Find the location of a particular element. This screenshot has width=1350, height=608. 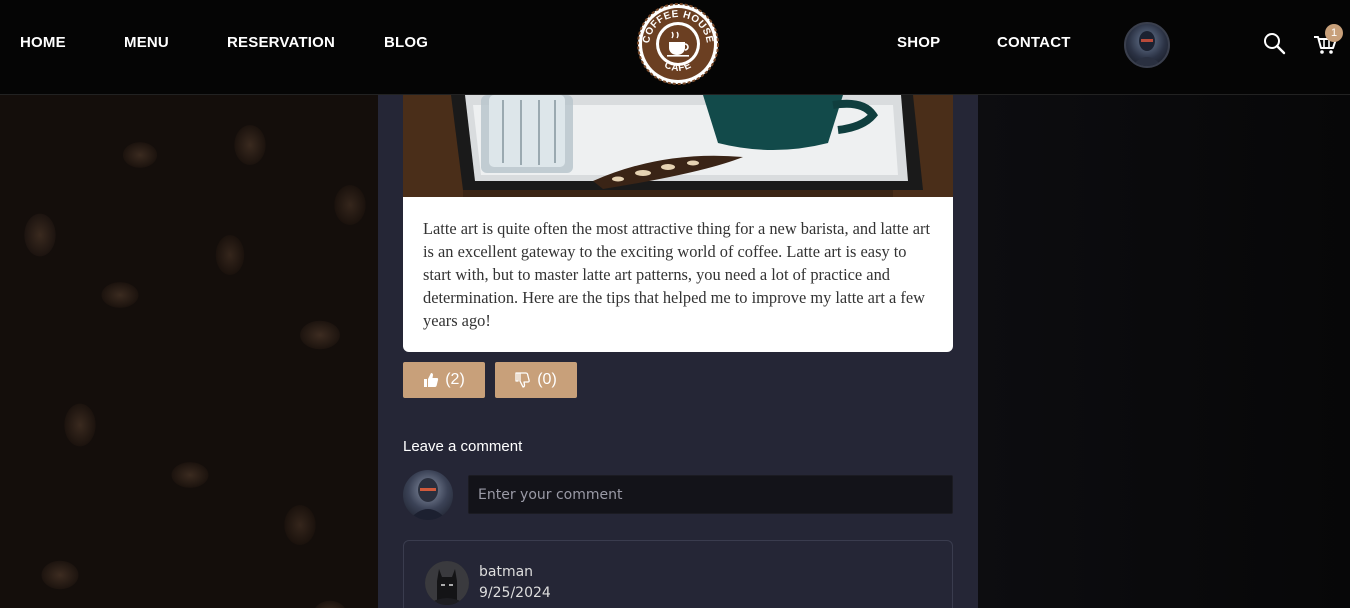

thumbs-down-icon is located at coordinates (522, 380).